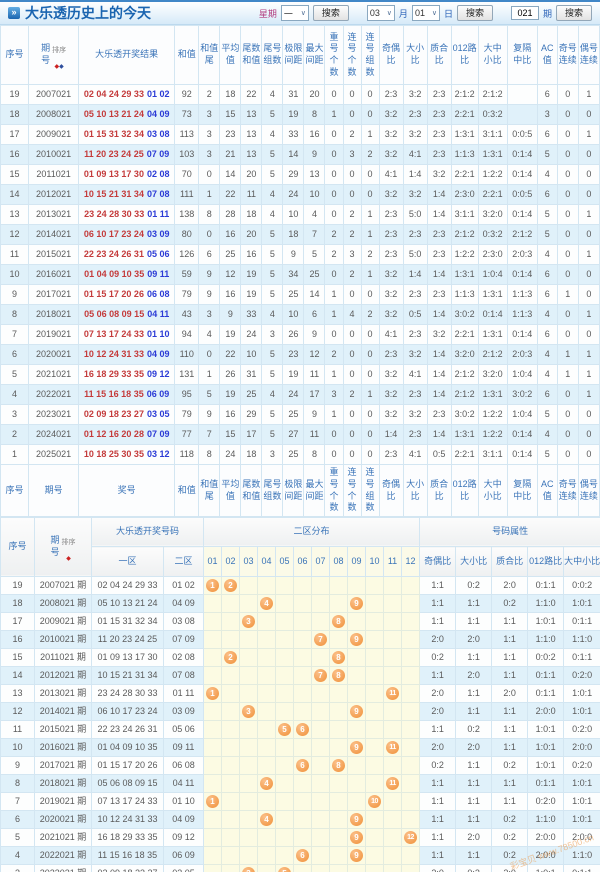  Describe the element at coordinates (546, 693) in the screenshot. I see `attr-cell: 0:1:1` at that location.